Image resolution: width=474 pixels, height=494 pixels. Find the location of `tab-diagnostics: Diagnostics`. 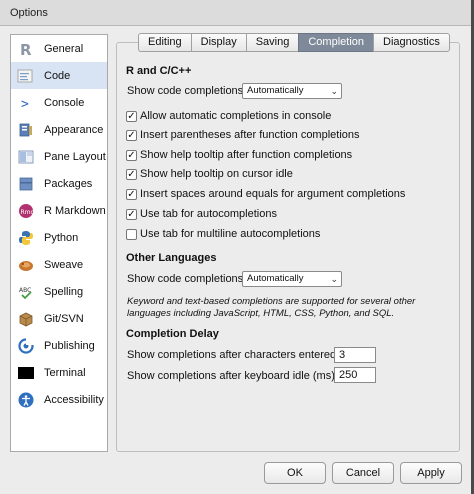

tab-diagnostics: Diagnostics is located at coordinates (411, 42).